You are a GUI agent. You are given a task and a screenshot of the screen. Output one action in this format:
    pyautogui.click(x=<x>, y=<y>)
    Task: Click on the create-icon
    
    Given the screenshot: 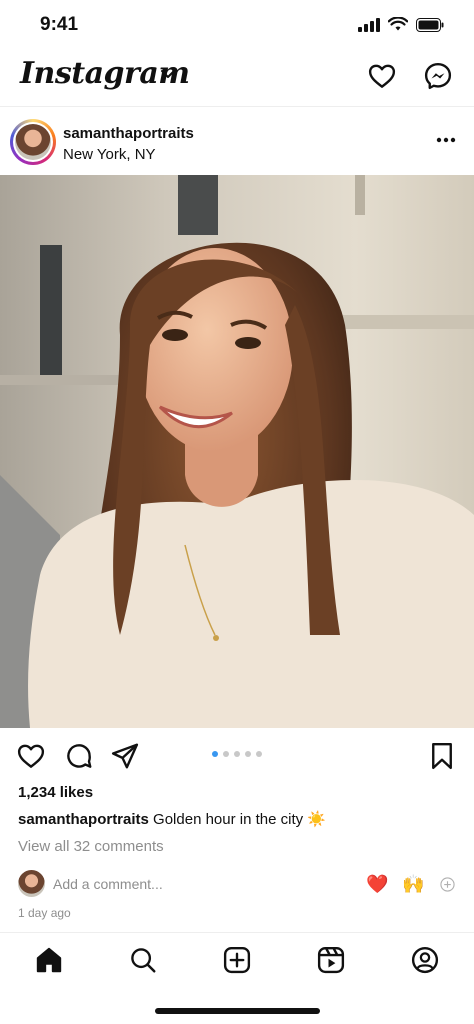 What is the action you would take?
    pyautogui.click(x=237, y=960)
    